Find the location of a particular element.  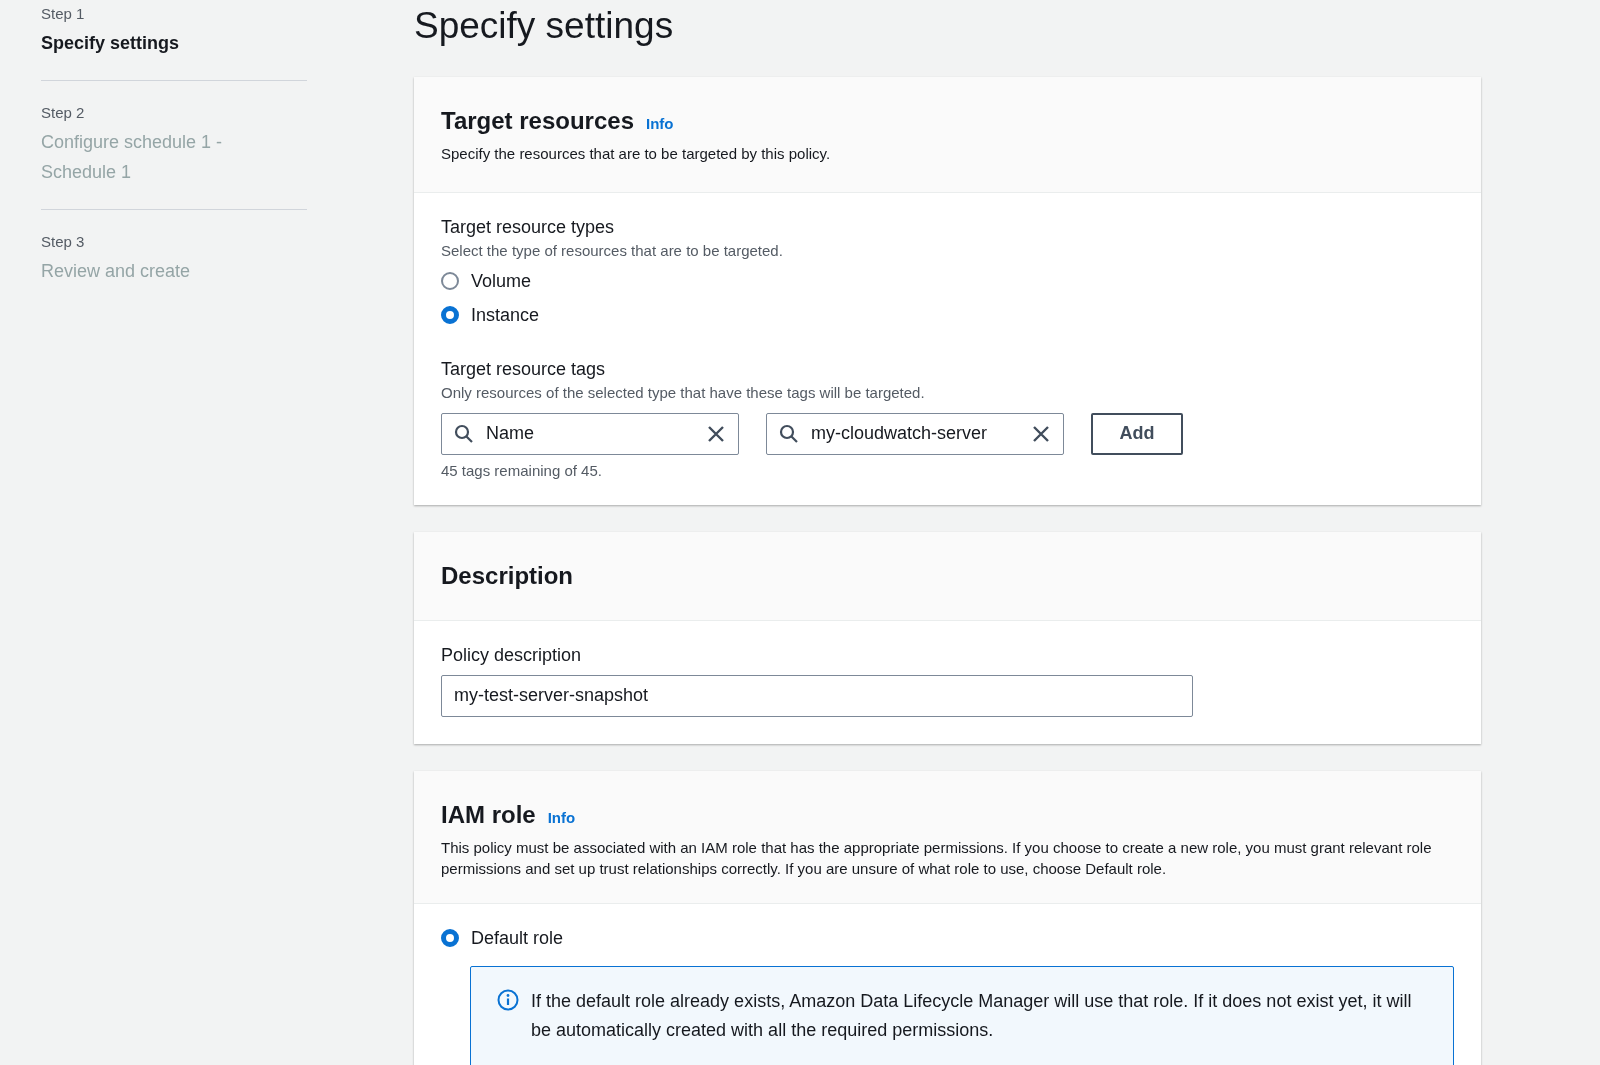

tags-remaining-text: 45 tags remaining of 45. is located at coordinates (522, 470).